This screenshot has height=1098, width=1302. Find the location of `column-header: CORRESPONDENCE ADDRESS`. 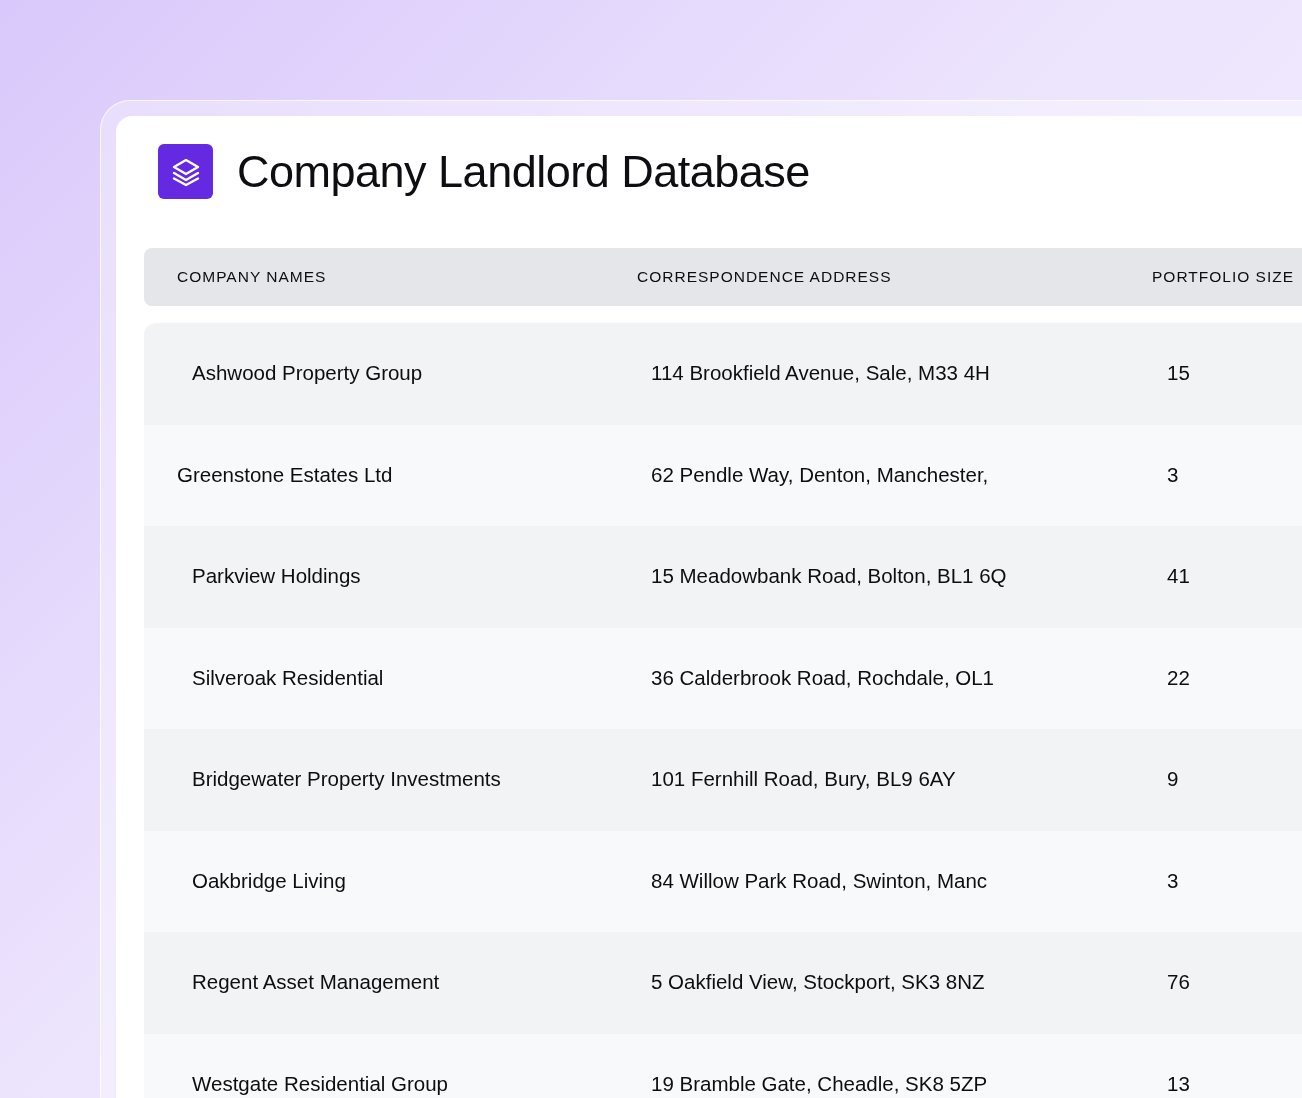

column-header: CORRESPONDENCE ADDRESS is located at coordinates (764, 276).